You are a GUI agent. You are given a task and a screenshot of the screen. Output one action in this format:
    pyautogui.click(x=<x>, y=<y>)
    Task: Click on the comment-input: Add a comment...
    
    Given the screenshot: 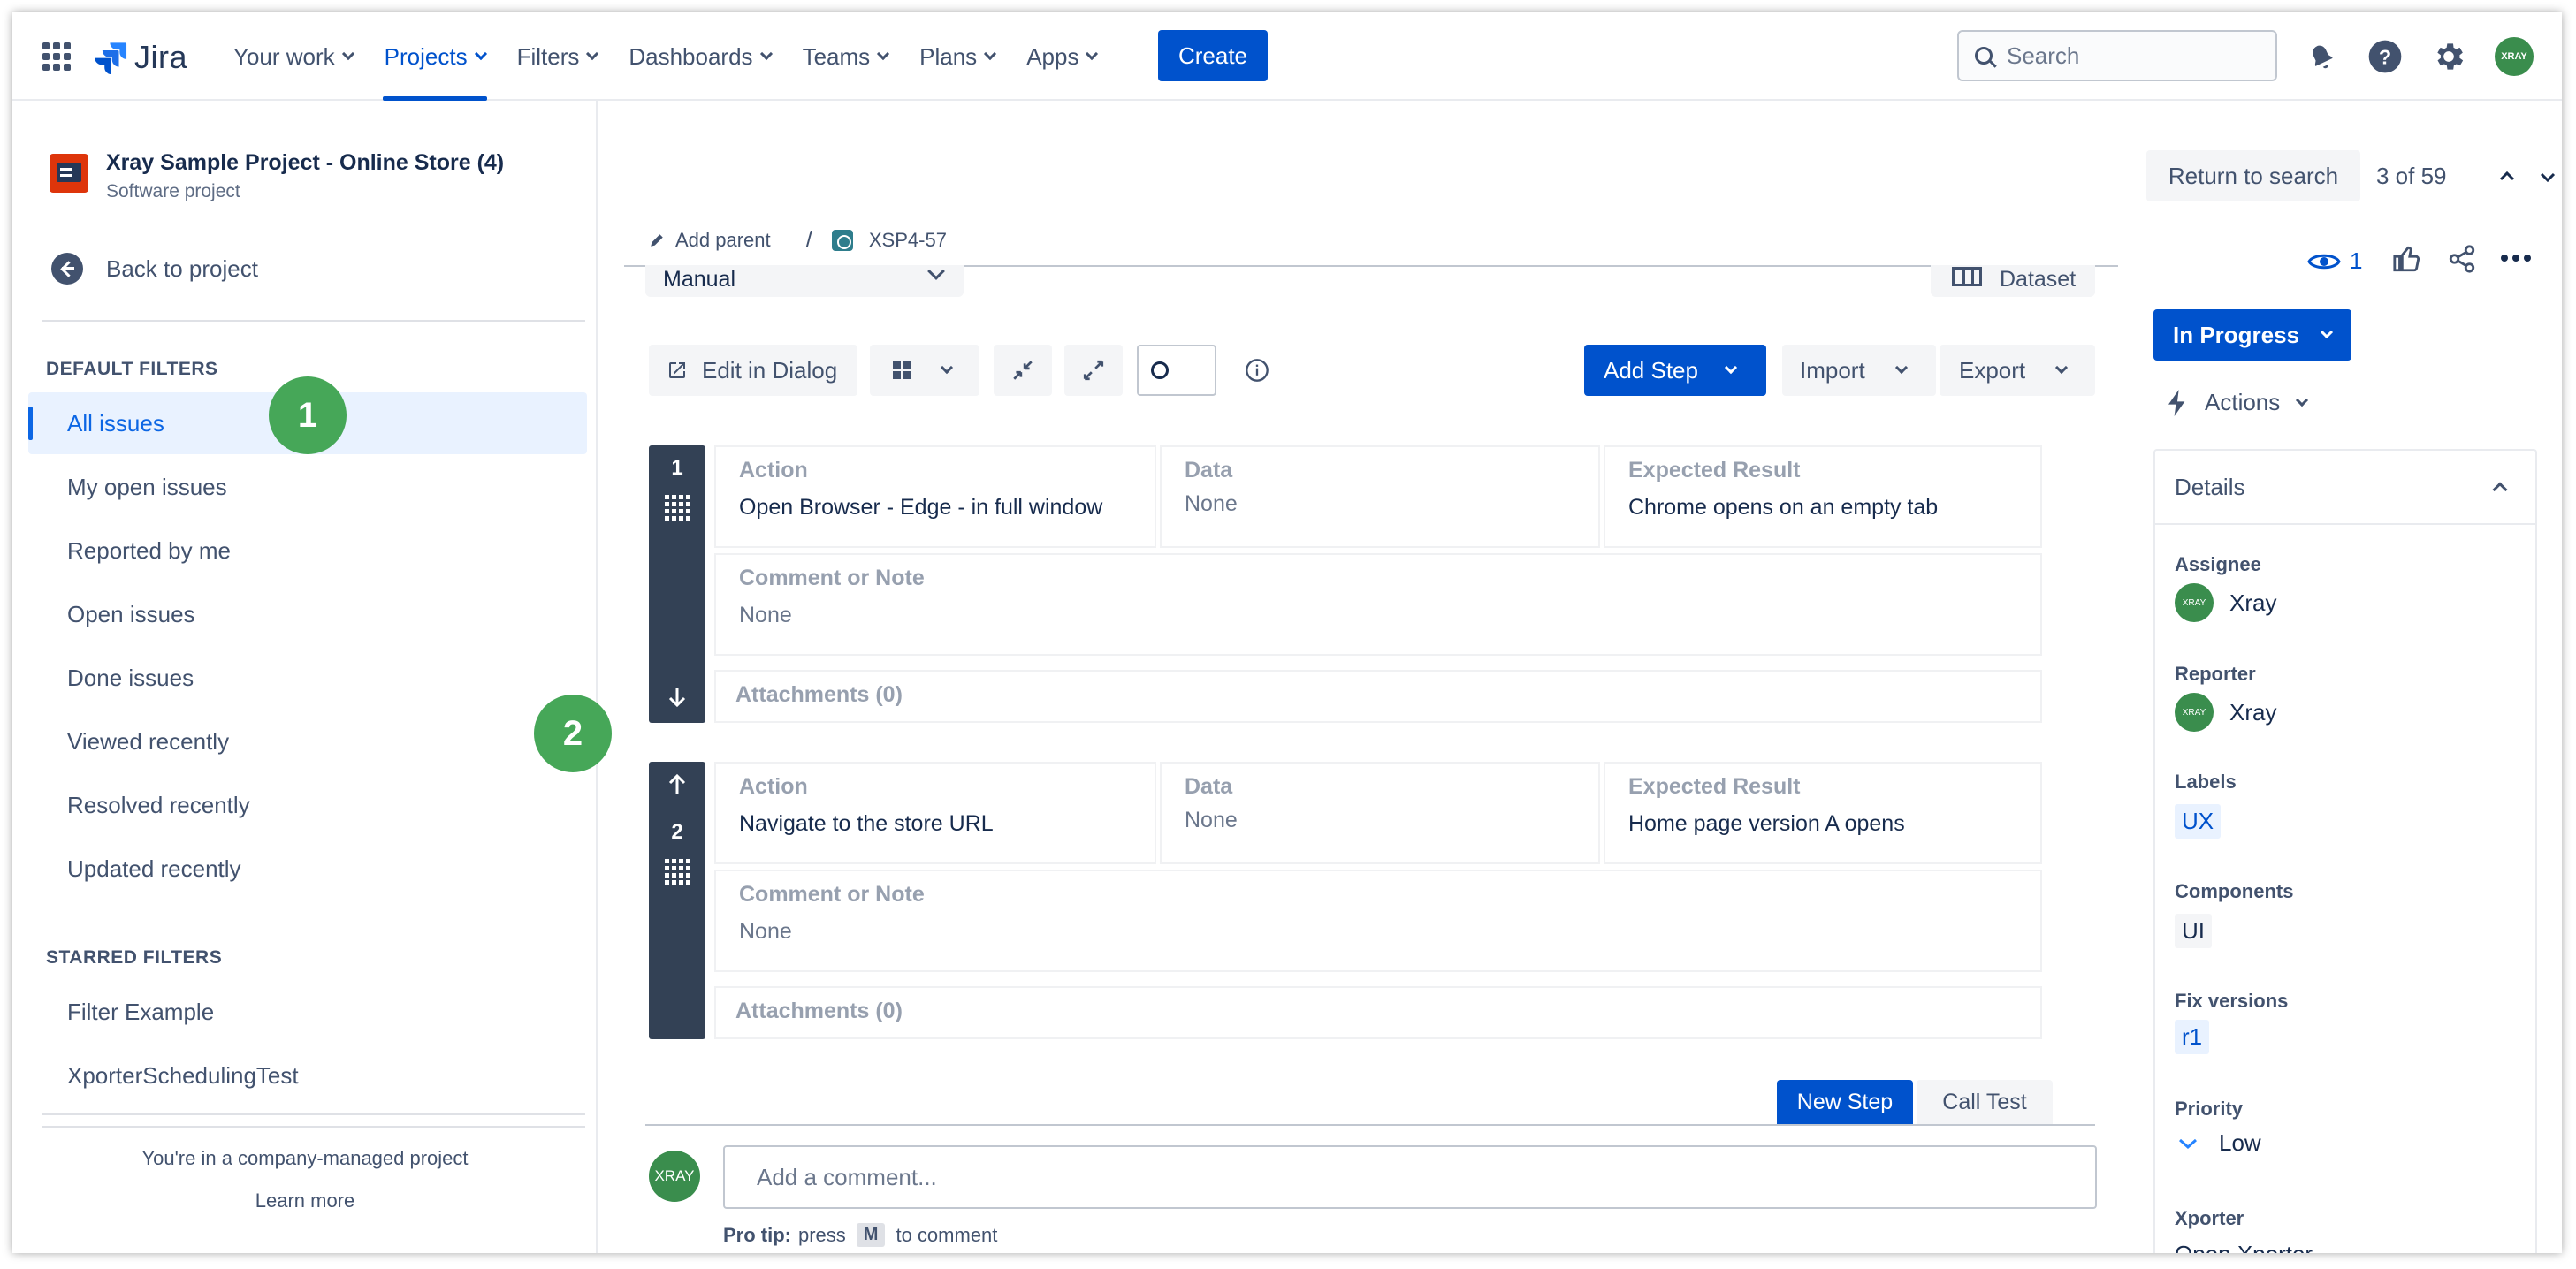 What is the action you would take?
    pyautogui.click(x=1410, y=1177)
    